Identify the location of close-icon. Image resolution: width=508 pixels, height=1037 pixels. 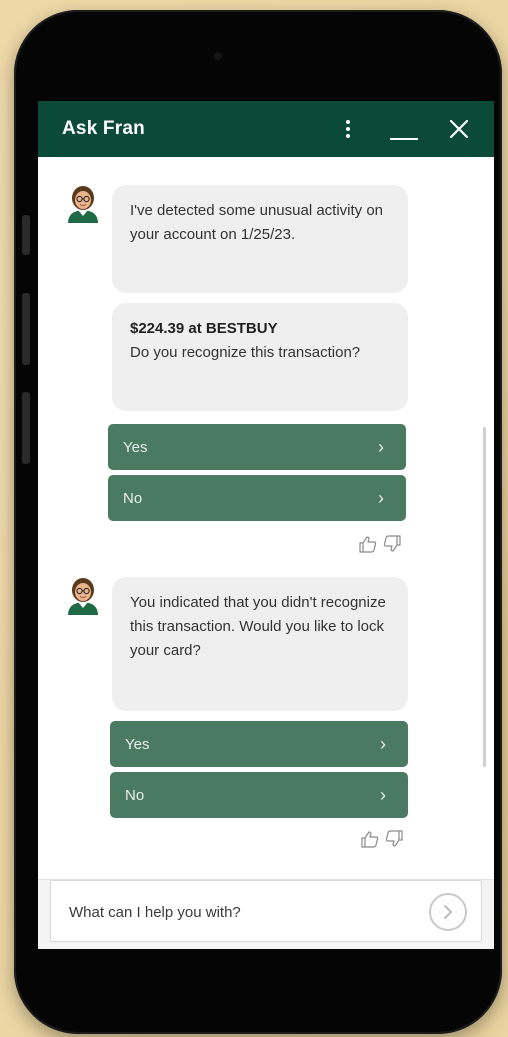
(459, 129).